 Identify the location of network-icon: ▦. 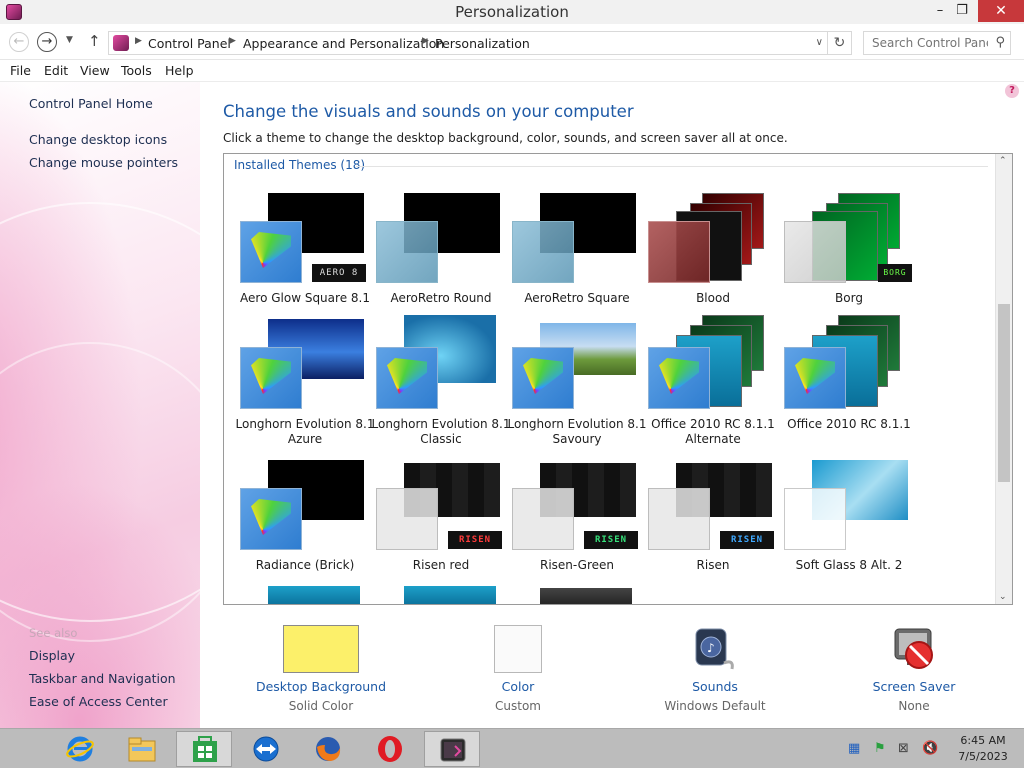
(854, 748).